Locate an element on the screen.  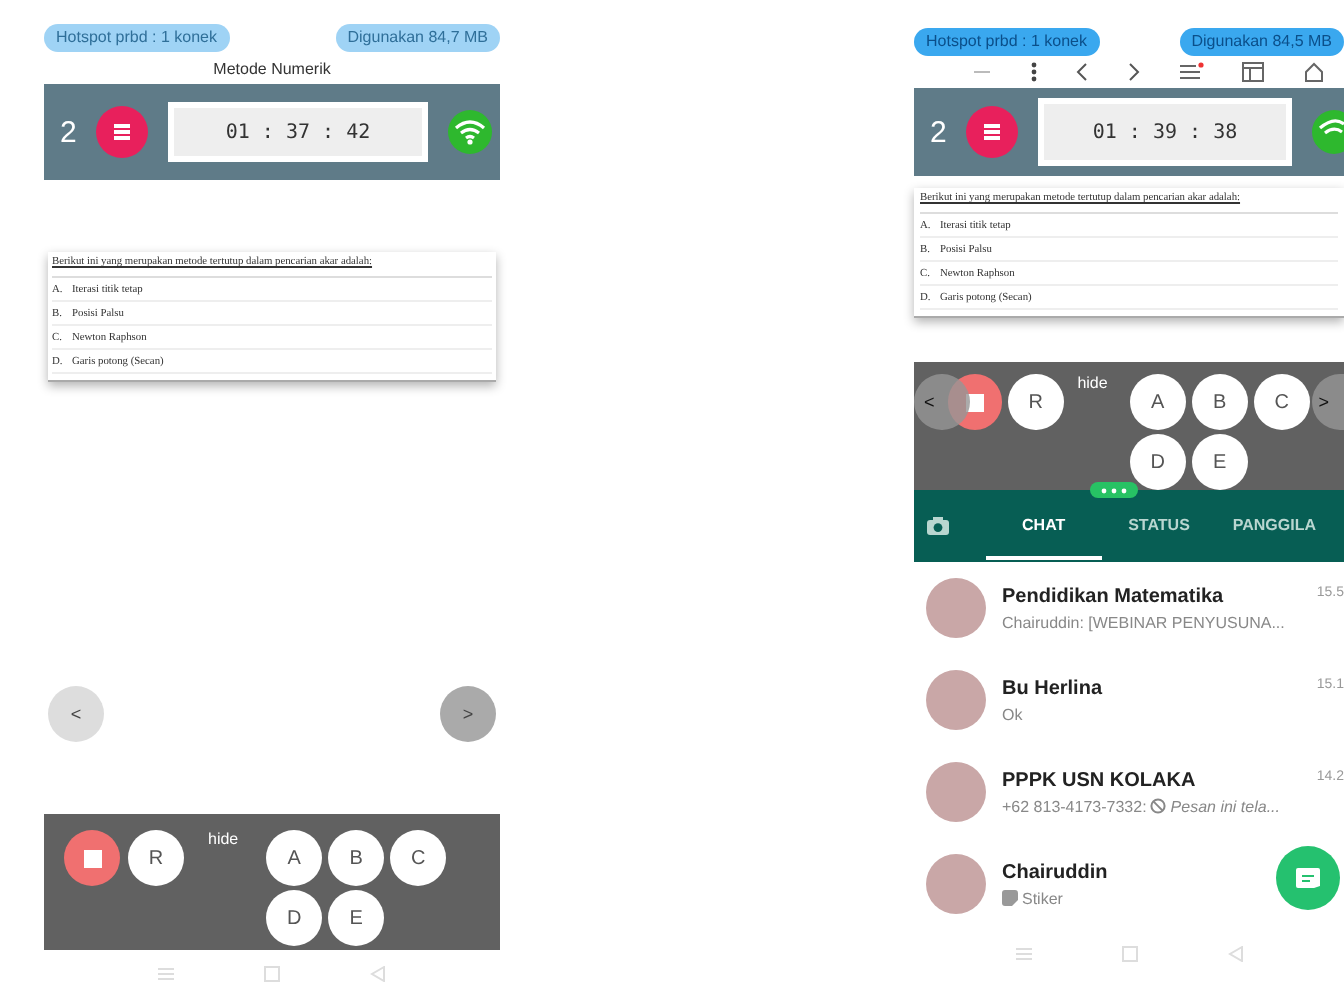
chat-name: Pendidikan Matematika is located at coordinates (1113, 596).